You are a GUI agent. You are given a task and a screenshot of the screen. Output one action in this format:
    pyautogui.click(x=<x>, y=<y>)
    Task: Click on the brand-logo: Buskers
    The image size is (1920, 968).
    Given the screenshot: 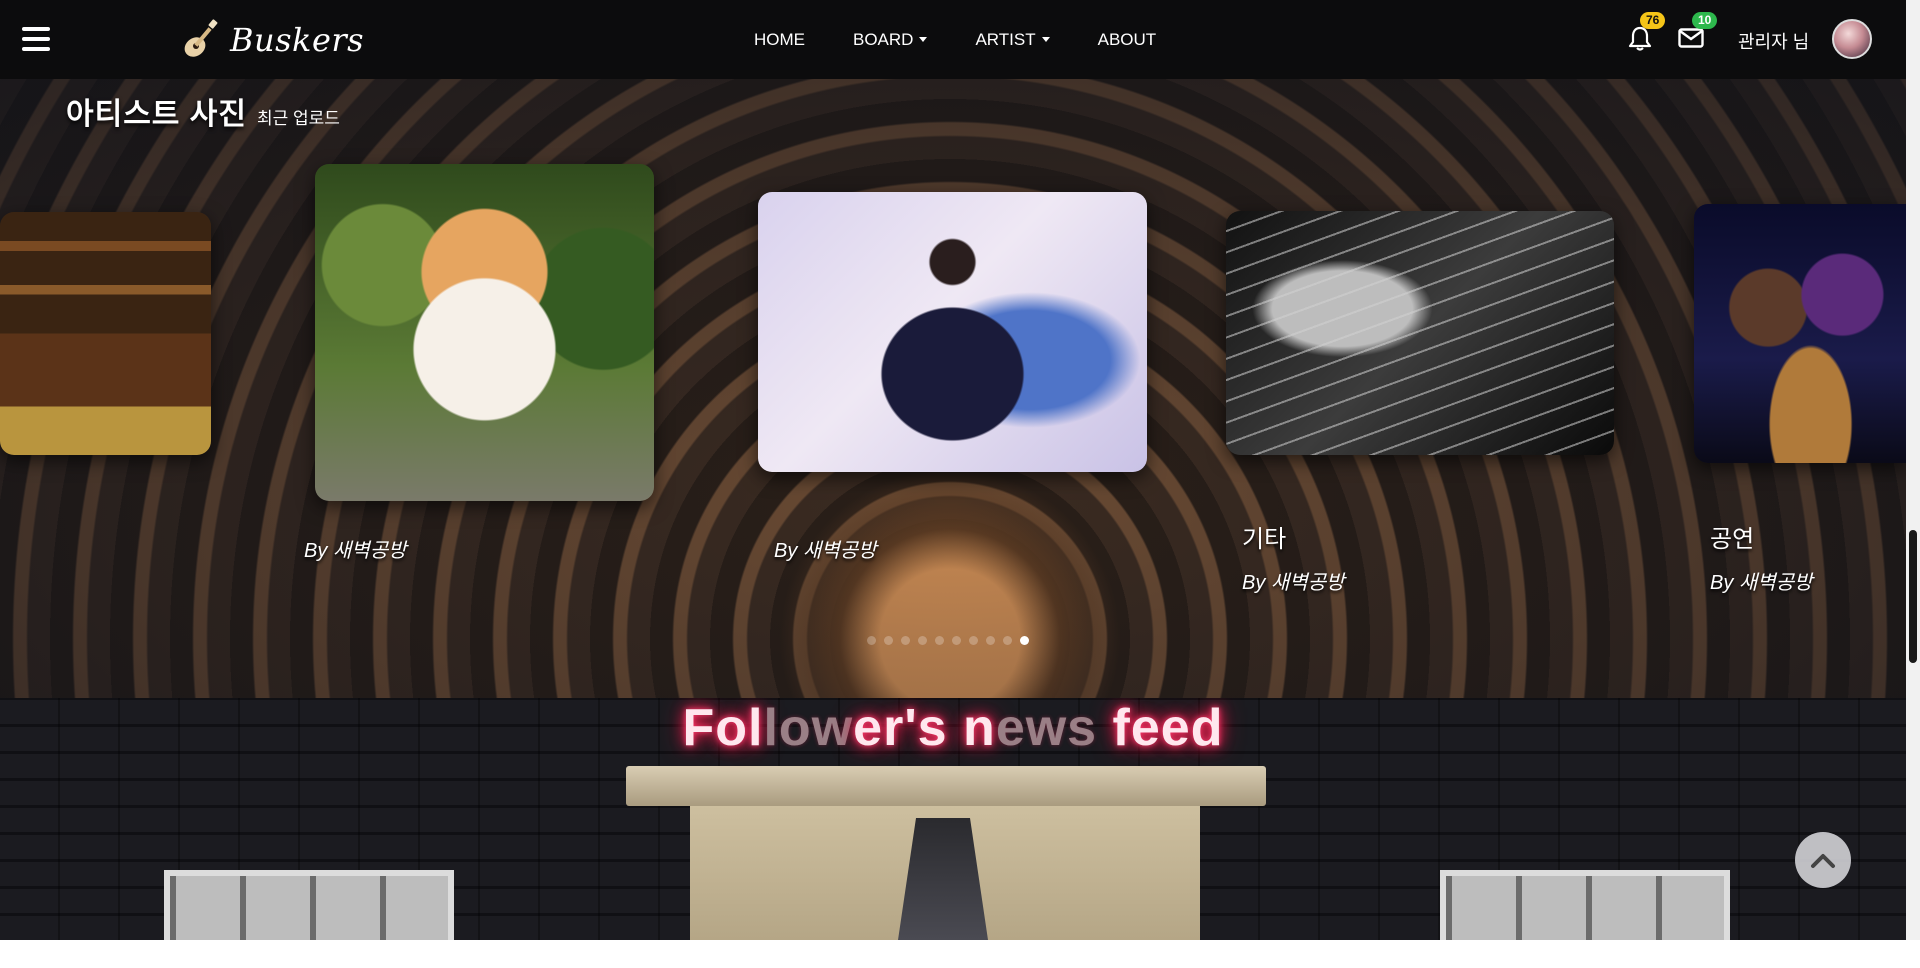 What is the action you would take?
    pyautogui.click(x=272, y=40)
    